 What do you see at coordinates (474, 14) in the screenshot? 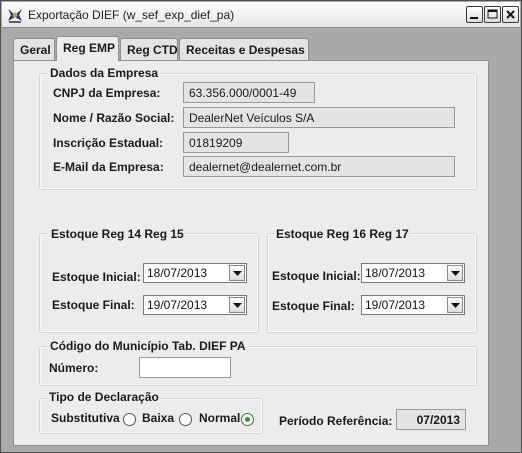
I see `minimize-button` at bounding box center [474, 14].